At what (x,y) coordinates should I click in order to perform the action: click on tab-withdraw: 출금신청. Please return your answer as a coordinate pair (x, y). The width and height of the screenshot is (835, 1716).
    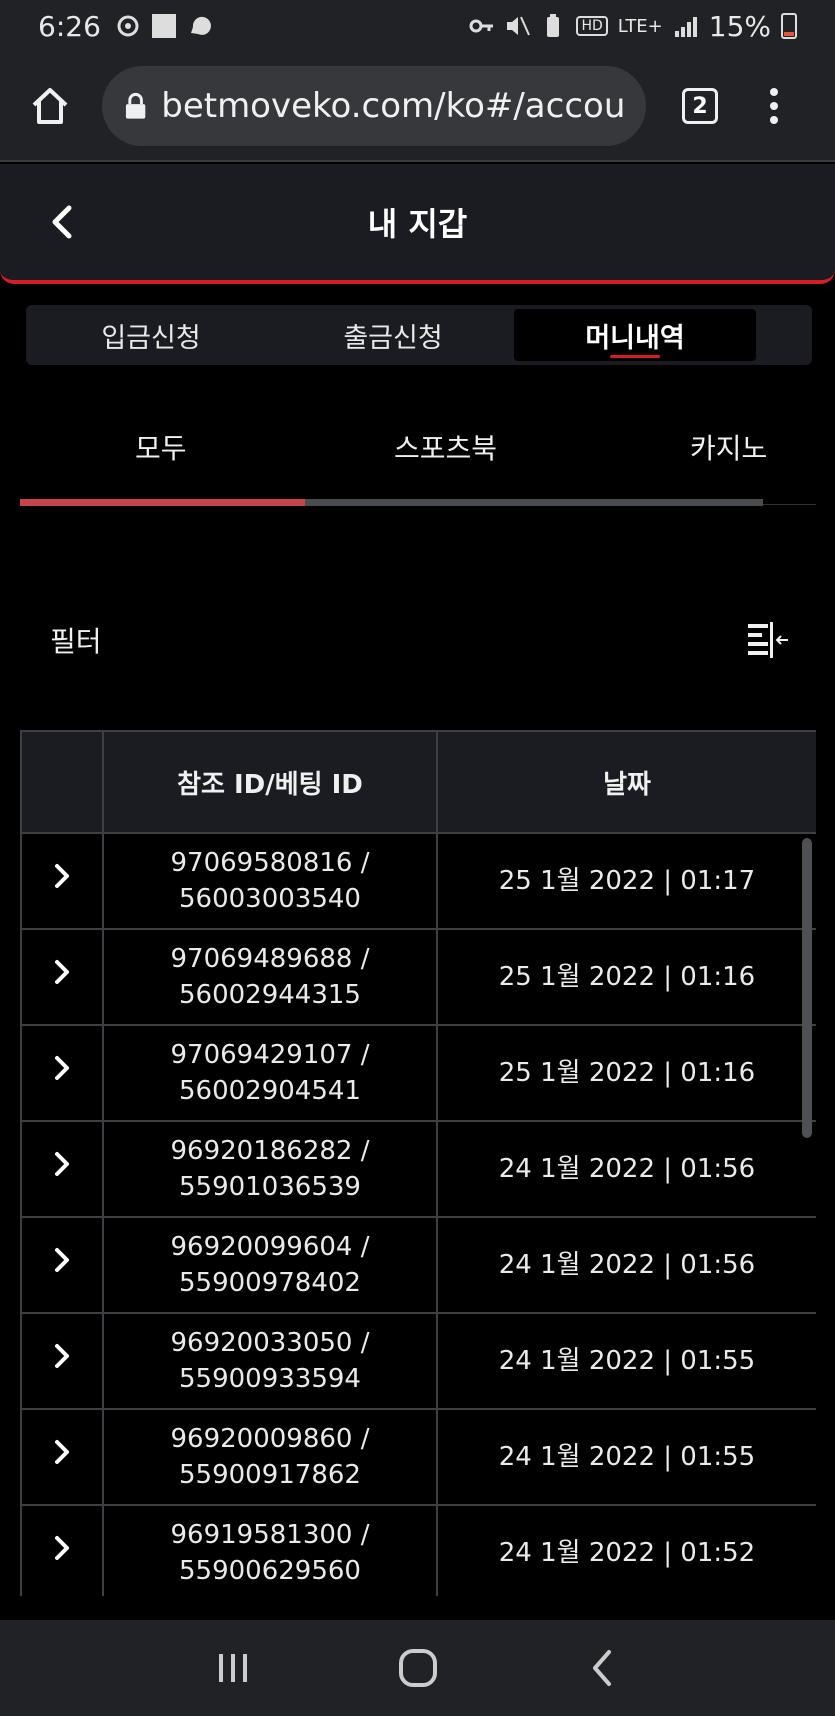
    Looking at the image, I should click on (393, 335).